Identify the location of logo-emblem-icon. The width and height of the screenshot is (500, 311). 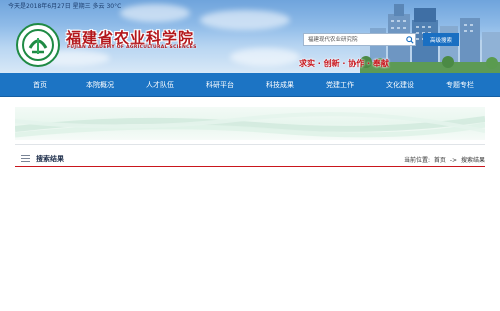
(38, 45).